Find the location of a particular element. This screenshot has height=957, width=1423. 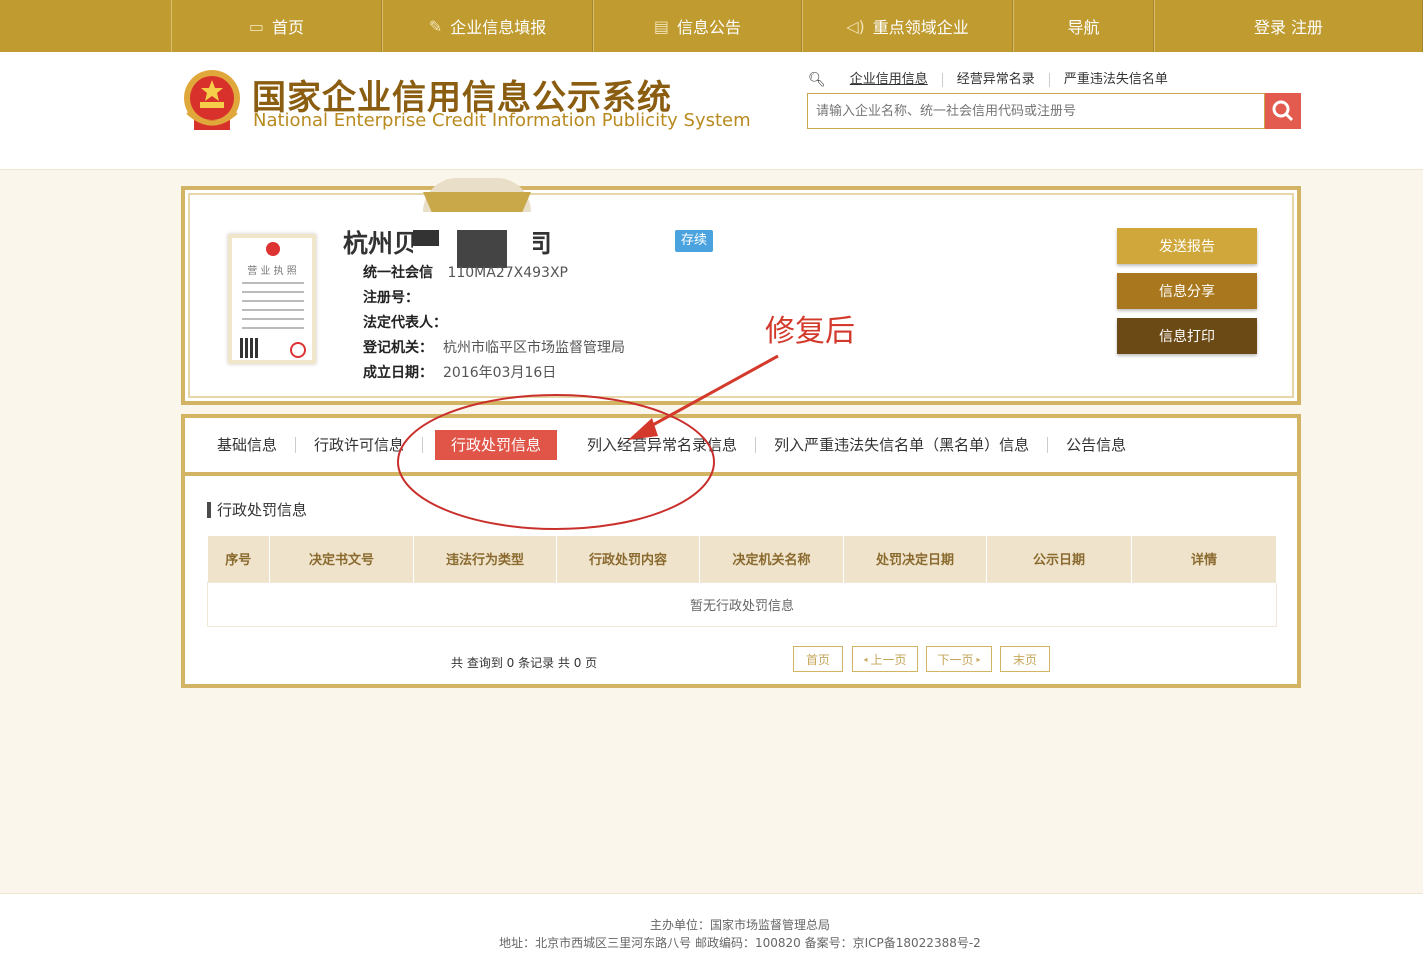

qr-code-icon is located at coordinates (250, 348).